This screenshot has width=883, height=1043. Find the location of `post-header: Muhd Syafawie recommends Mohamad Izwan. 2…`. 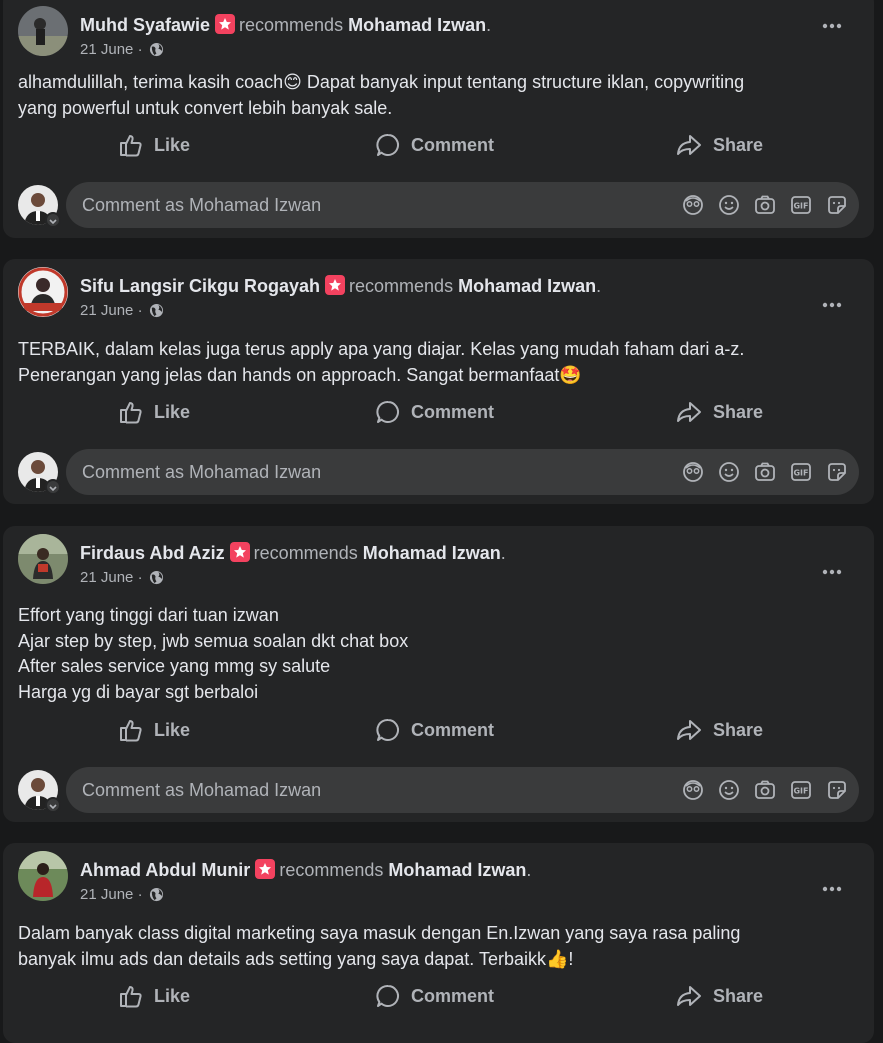

post-header: Muhd Syafawie recommends Mohamad Izwan. 2… is located at coordinates (446, 33).